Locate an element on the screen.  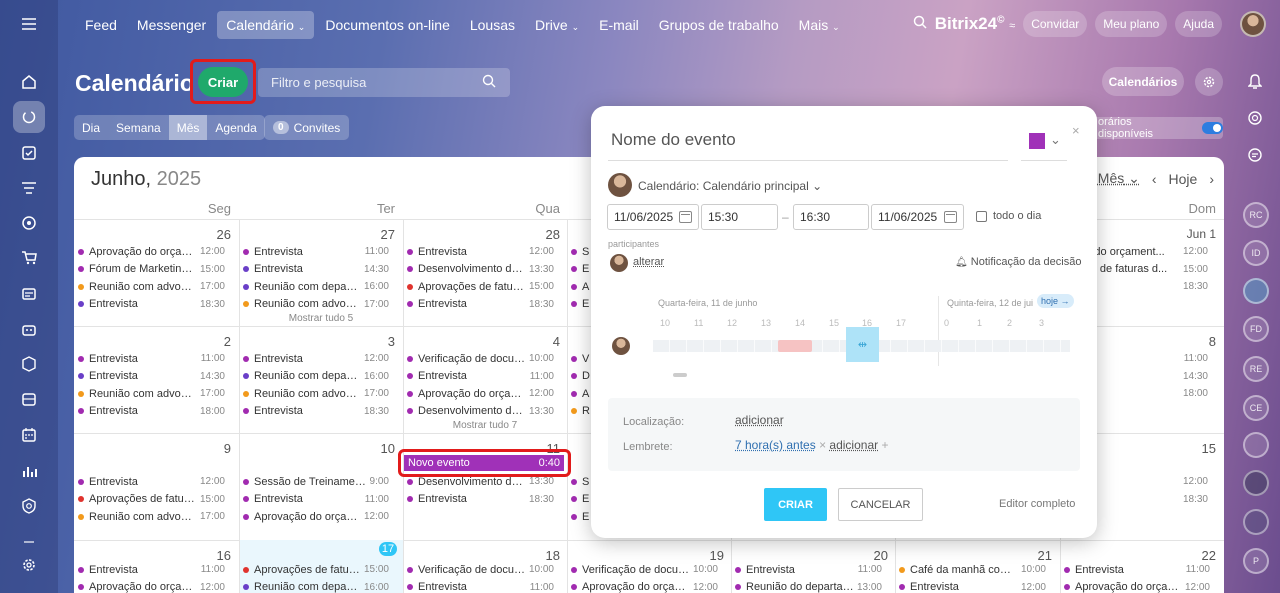
shield-icon is located at coordinates (29, 506).